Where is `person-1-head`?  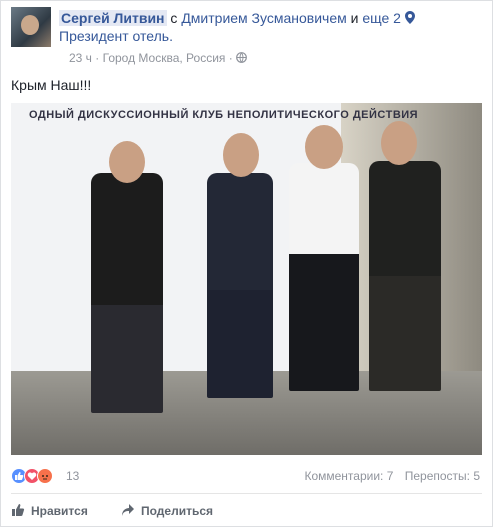 person-1-head is located at coordinates (127, 162).